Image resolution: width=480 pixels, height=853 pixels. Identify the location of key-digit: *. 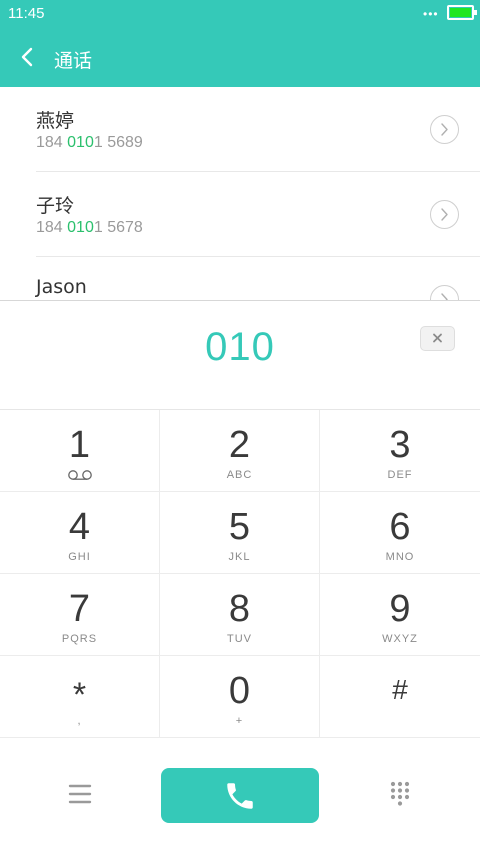
(79, 695).